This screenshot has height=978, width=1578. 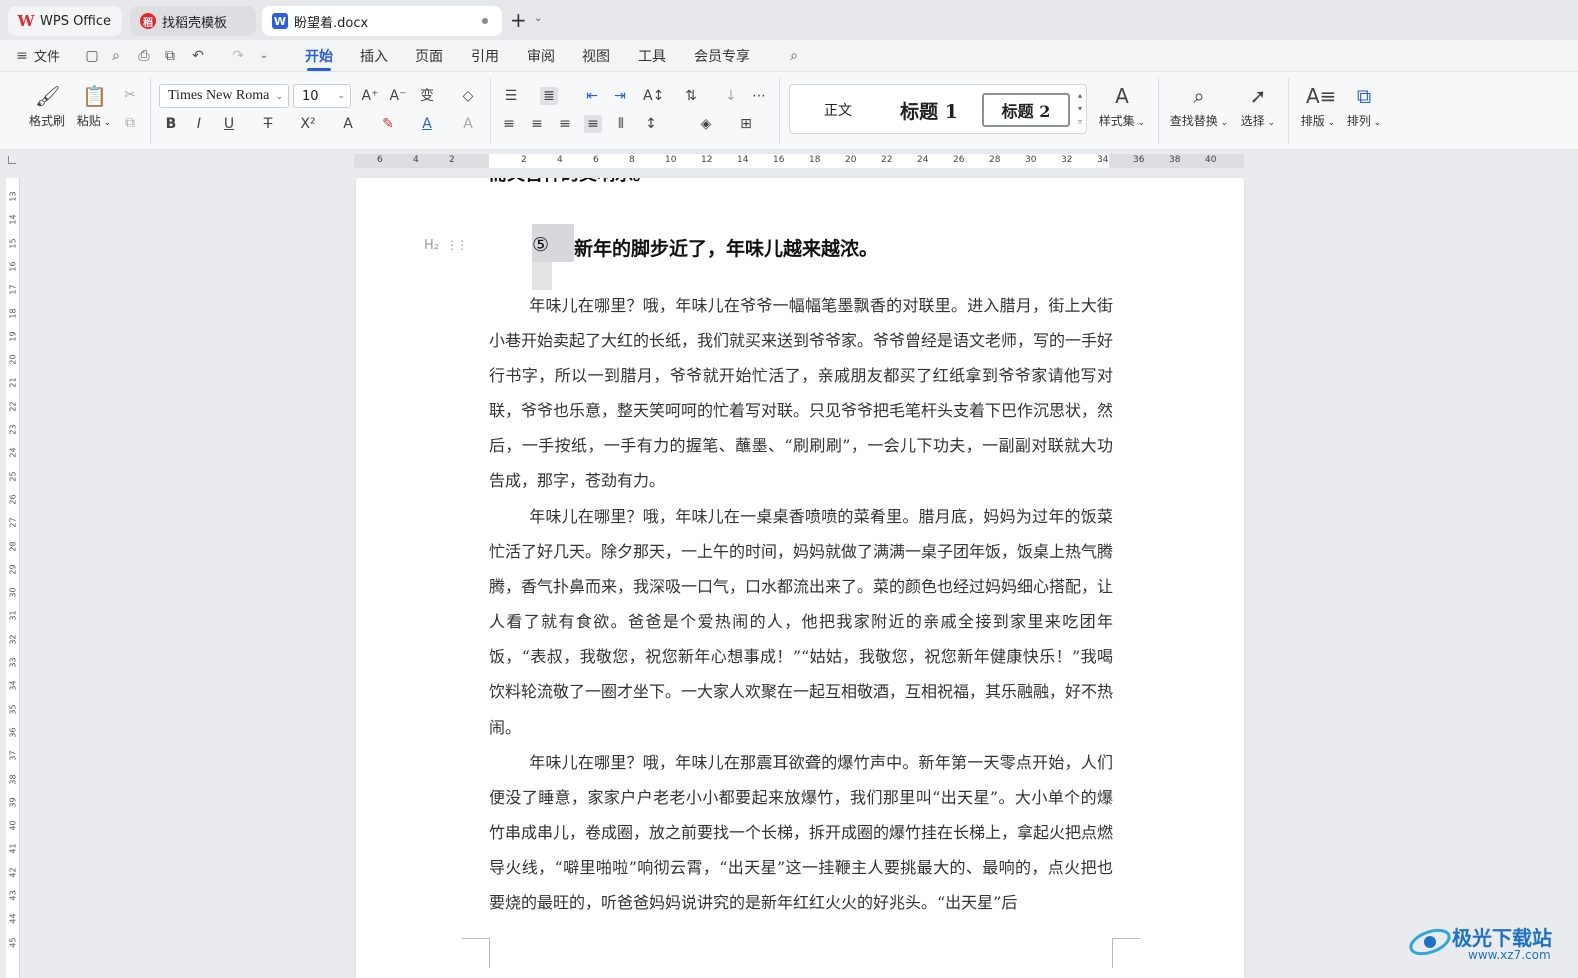 What do you see at coordinates (565, 124) in the screenshot?
I see `align-right-icon: ≡` at bounding box center [565, 124].